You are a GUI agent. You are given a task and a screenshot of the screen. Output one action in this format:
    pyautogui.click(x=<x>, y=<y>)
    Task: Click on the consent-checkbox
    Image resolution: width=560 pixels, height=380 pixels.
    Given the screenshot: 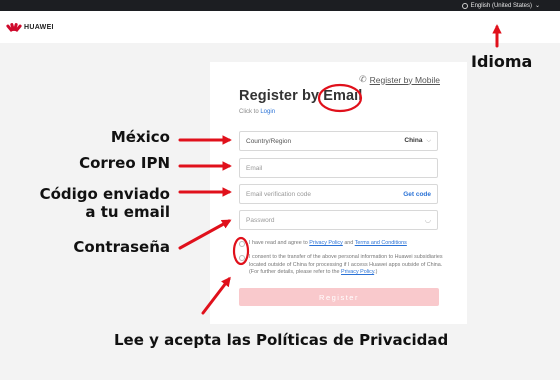 What is the action you would take?
    pyautogui.click(x=242, y=258)
    